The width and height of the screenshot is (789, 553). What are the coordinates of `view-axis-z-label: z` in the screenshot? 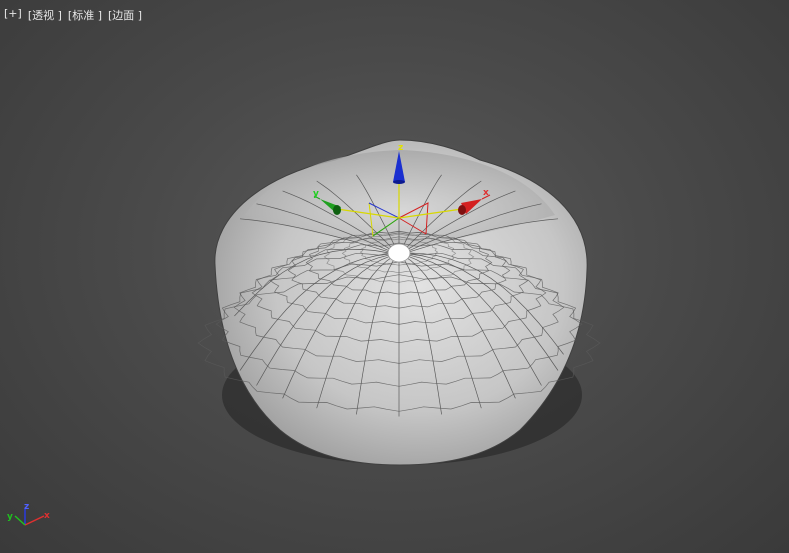 It's located at (26, 507).